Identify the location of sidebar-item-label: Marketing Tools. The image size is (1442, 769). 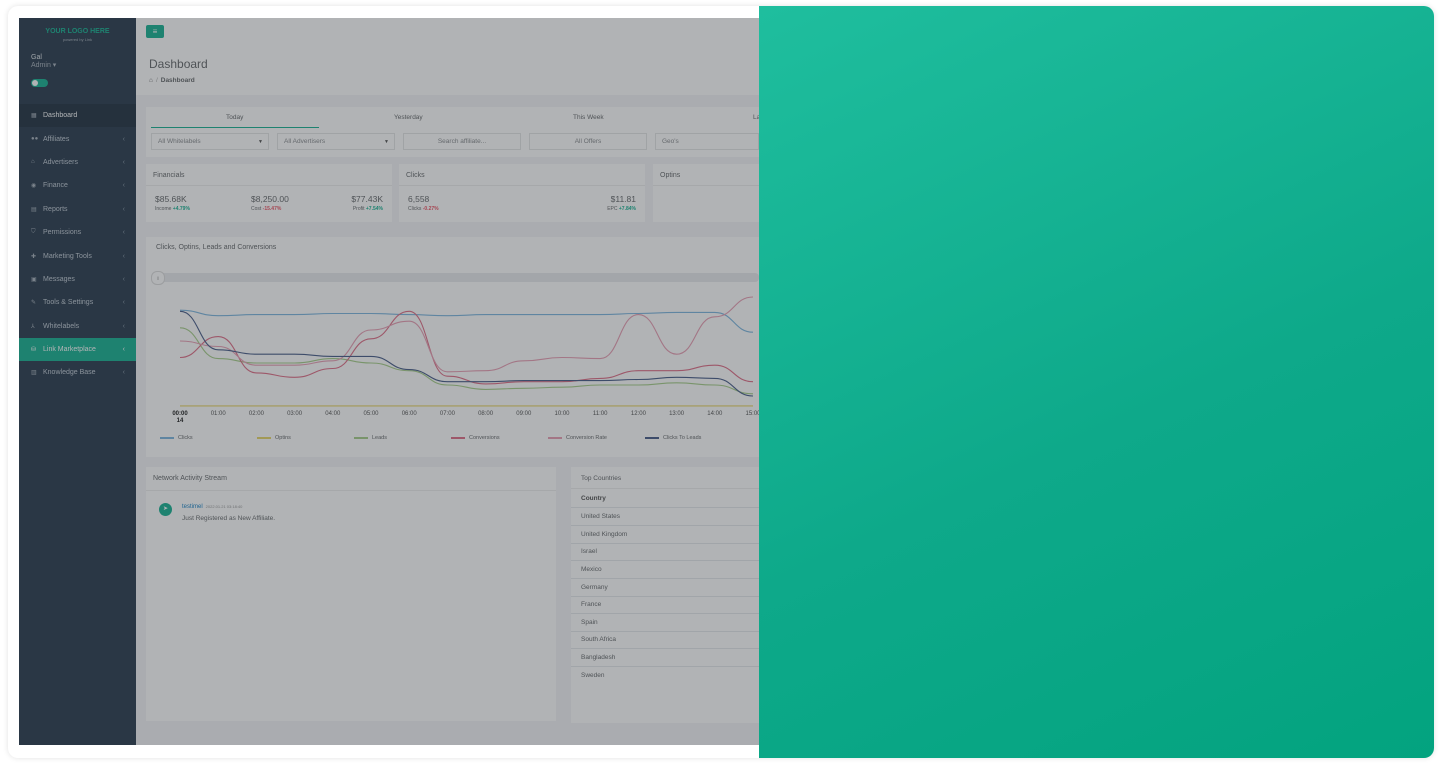
(67, 256).